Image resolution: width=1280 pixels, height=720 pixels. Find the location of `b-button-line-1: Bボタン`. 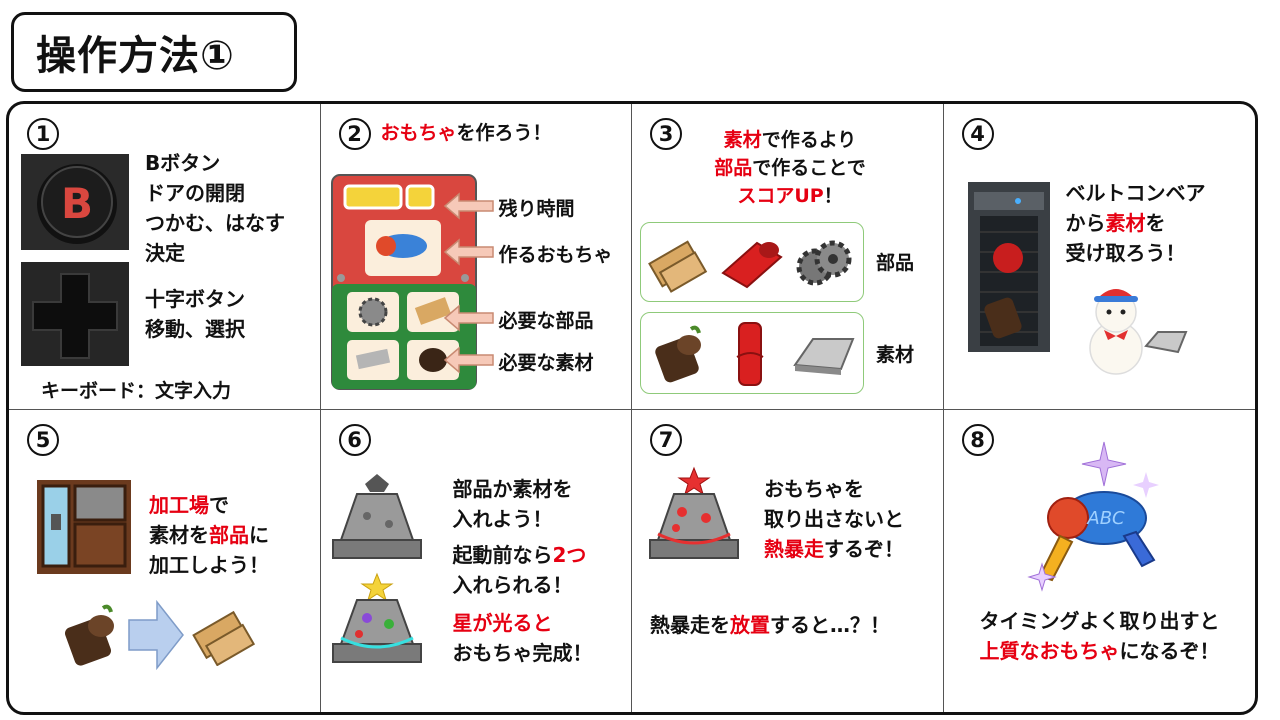

b-button-line-1: Bボタン is located at coordinates (183, 163).